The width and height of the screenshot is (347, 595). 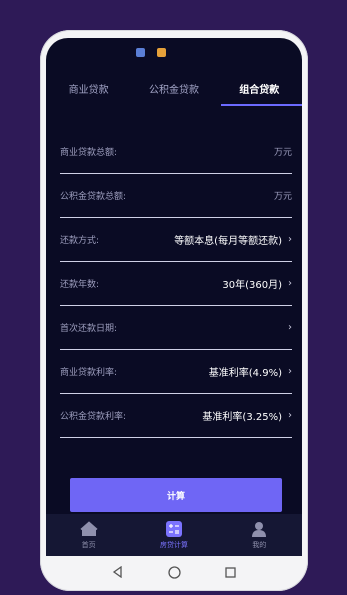 What do you see at coordinates (228, 241) in the screenshot?
I see `repay-method-value: 等额本息(每月等额还款)` at bounding box center [228, 241].